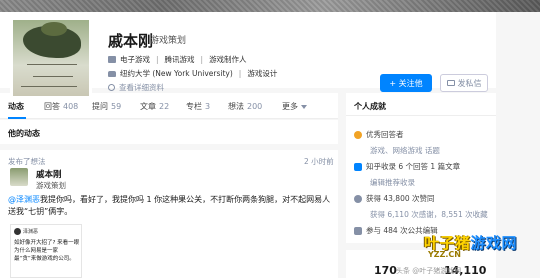  Describe the element at coordinates (405, 150) in the screenshot. I see `badge-topics: 游戏、网络游戏 话题` at that location.